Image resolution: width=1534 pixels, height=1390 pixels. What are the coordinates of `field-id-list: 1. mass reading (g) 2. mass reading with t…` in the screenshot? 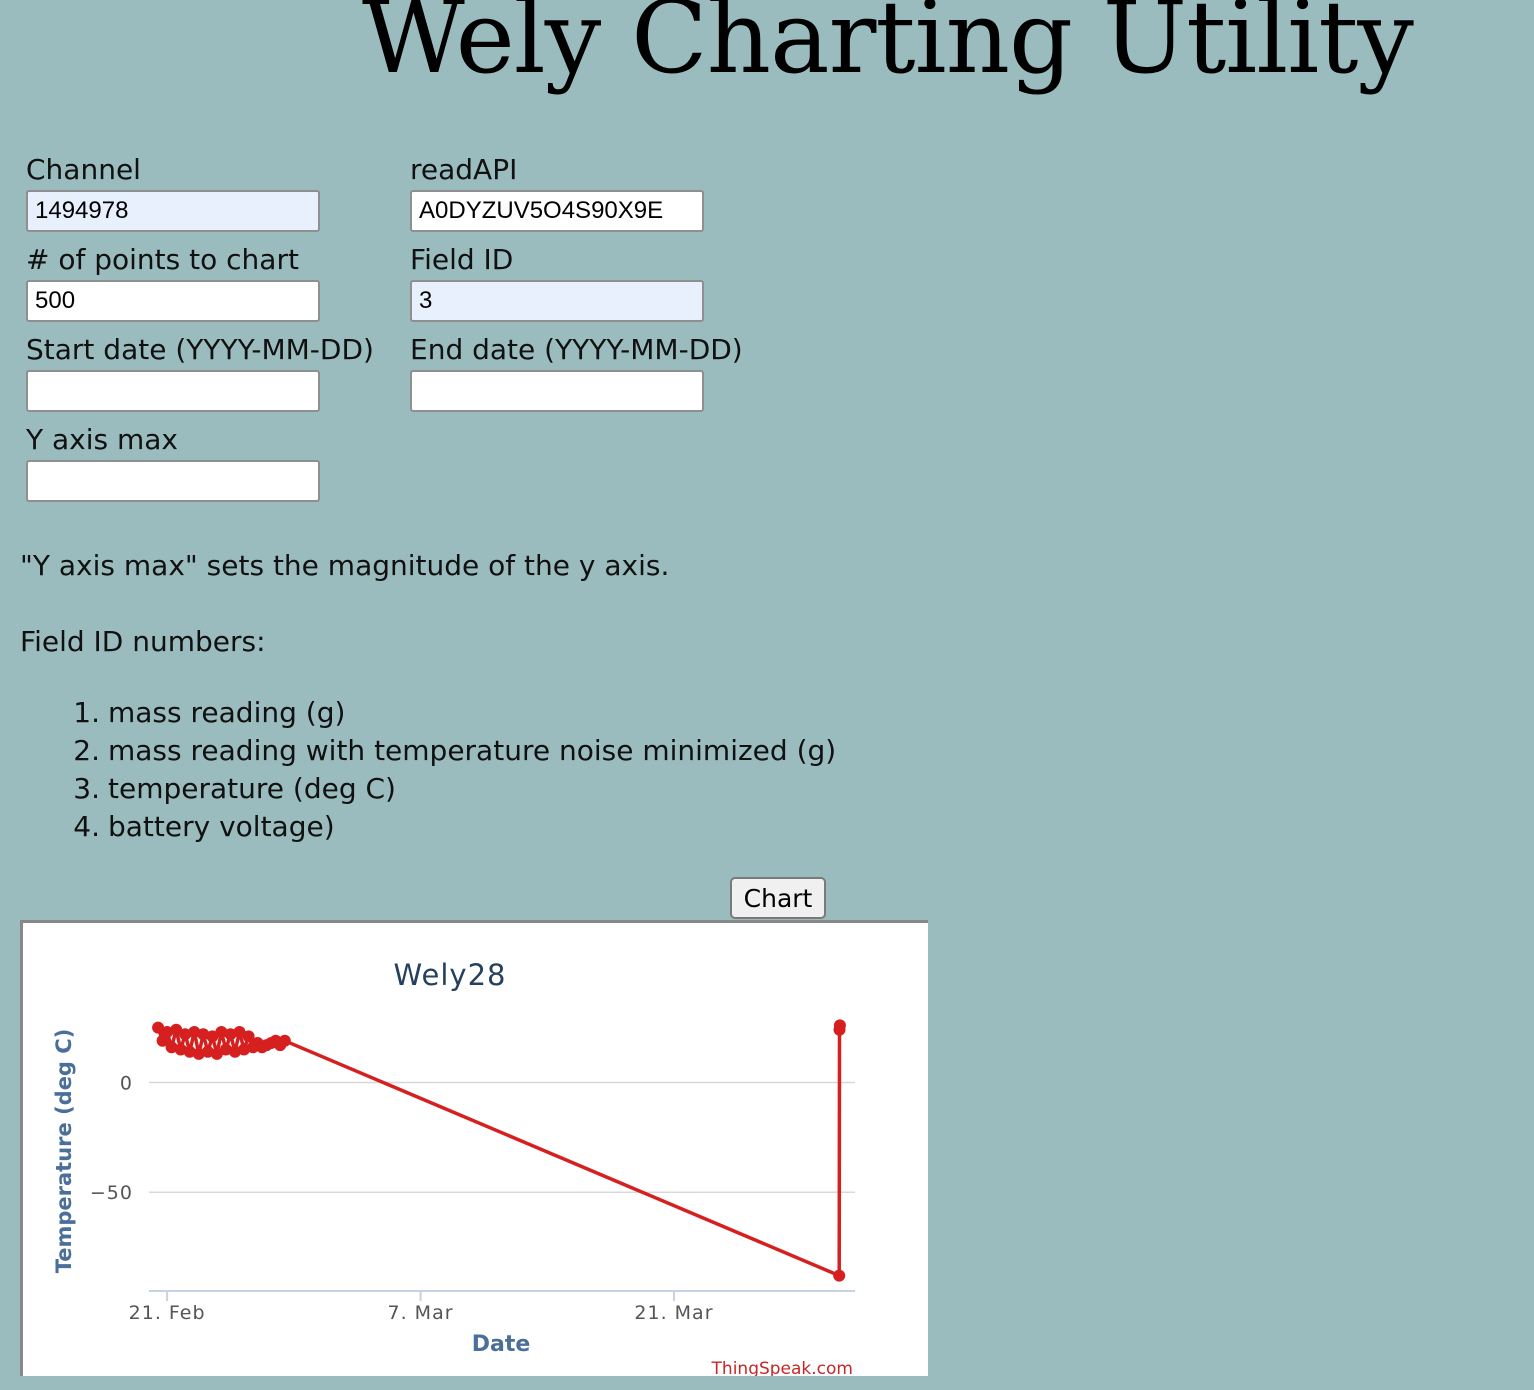 It's located at (447, 770).